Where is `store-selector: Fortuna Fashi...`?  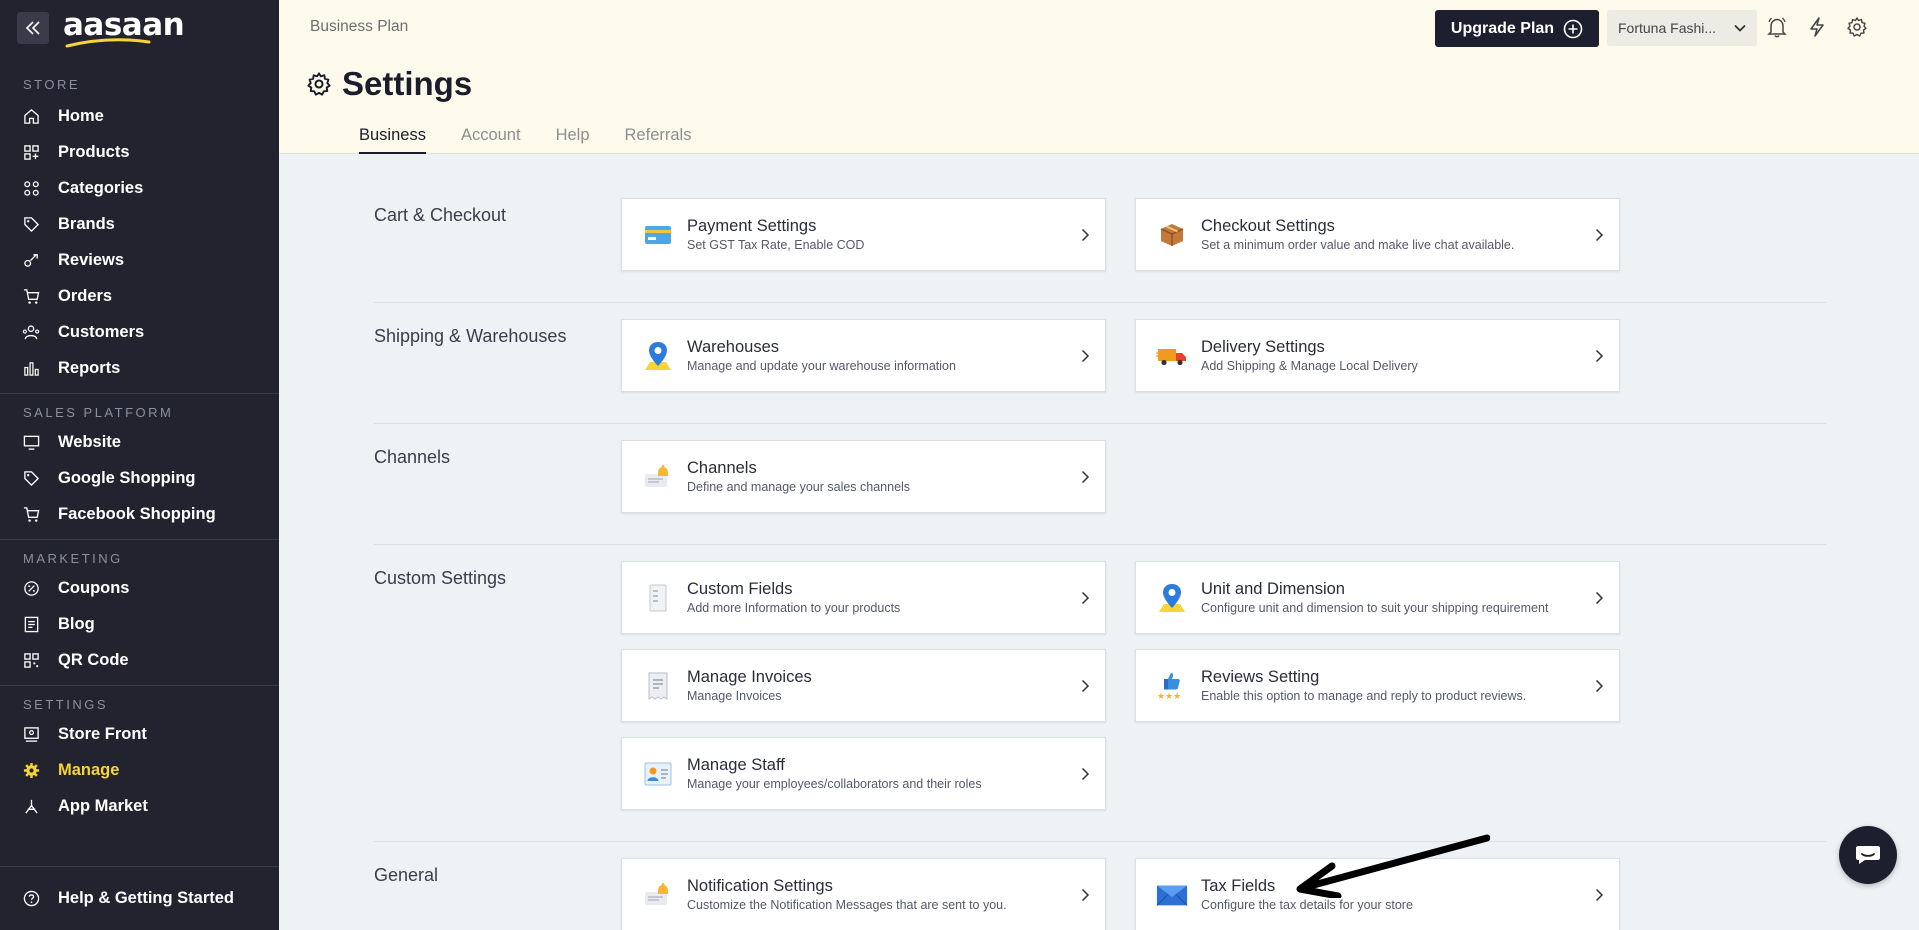 store-selector: Fortuna Fashi... is located at coordinates (1682, 28).